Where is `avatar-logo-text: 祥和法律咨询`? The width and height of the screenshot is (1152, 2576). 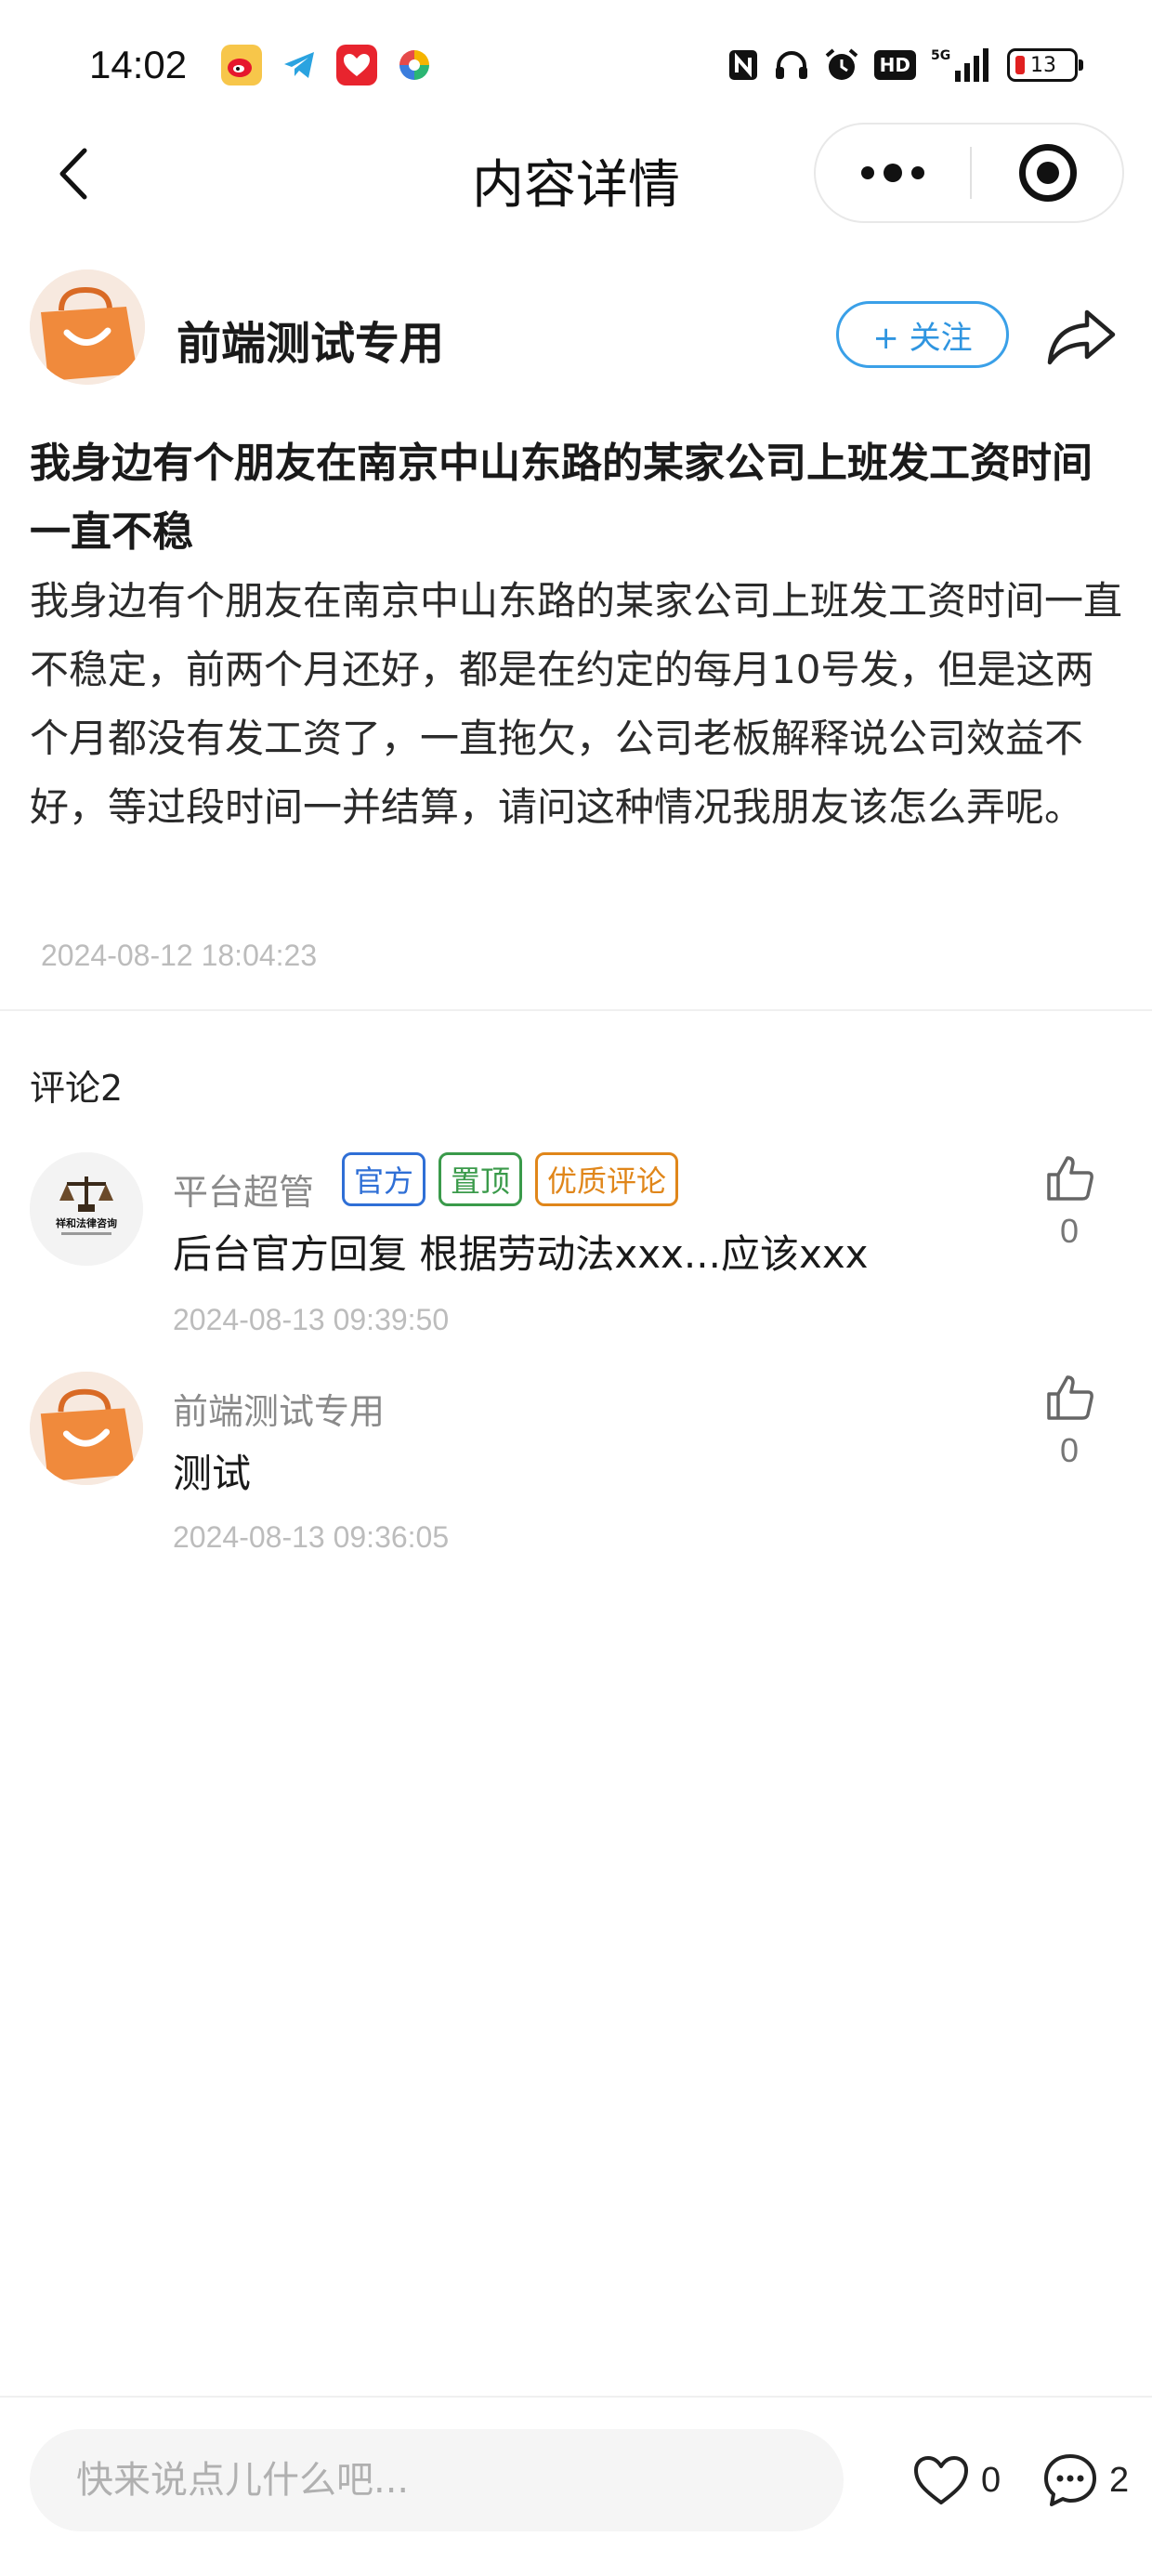
avatar-logo-text: 祥和法律咨询 is located at coordinates (86, 1222).